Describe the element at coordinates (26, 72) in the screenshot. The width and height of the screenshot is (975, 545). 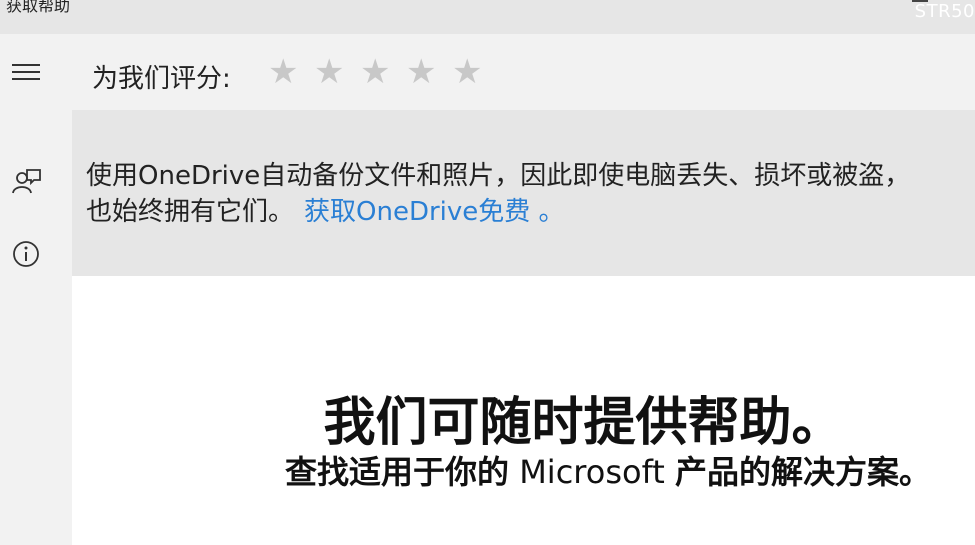
I see `hamburger-menu-icon` at that location.